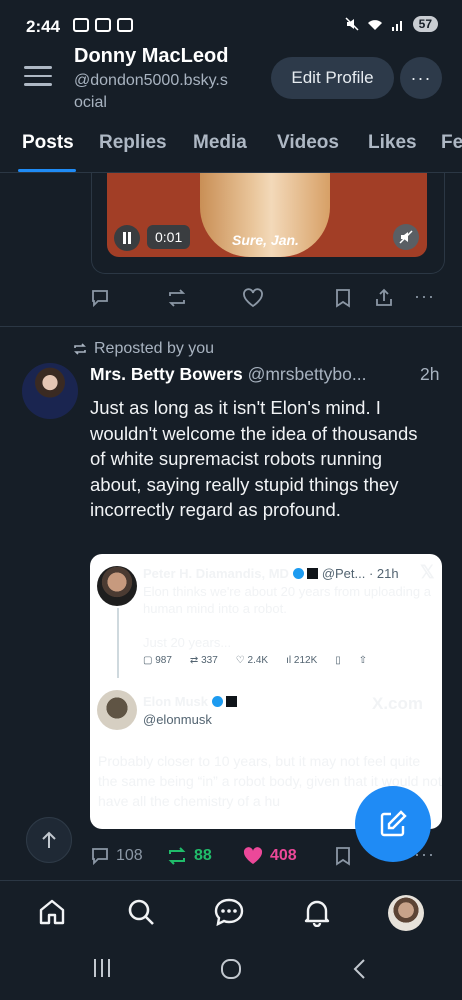 The width and height of the screenshot is (462, 1000). Describe the element at coordinates (169, 237) in the screenshot. I see `video-time: 0:01` at that location.